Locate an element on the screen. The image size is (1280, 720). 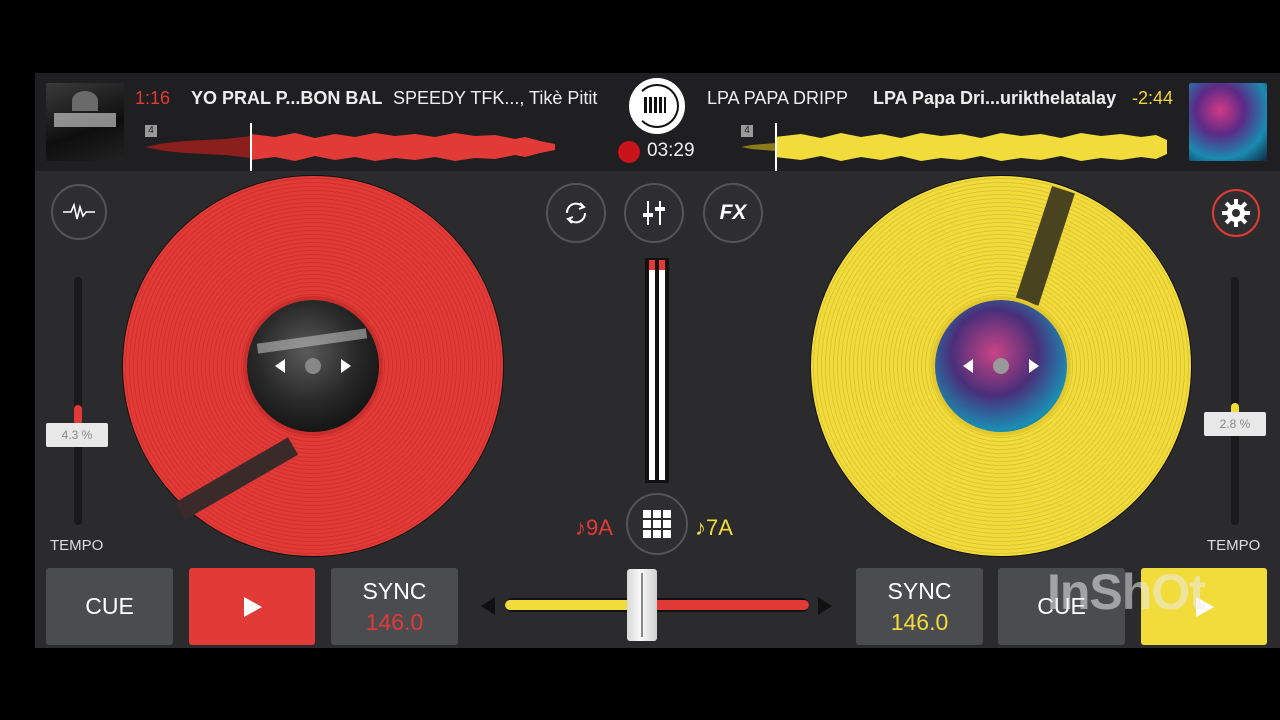
grid-icon is located at coordinates (657, 524).